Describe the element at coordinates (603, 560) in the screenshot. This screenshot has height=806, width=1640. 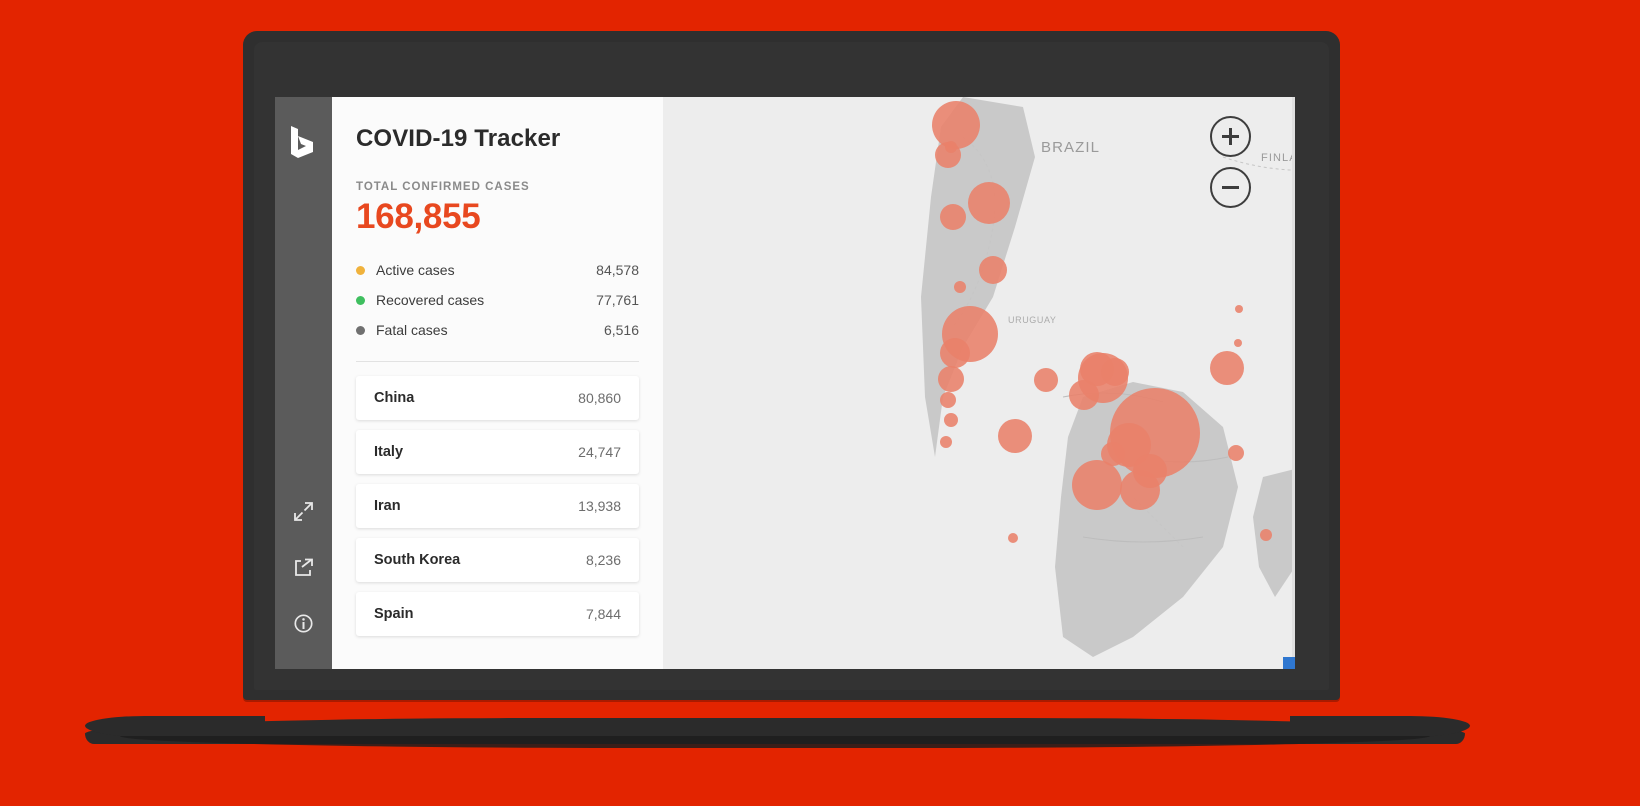
I see `country-value: 8,236` at that location.